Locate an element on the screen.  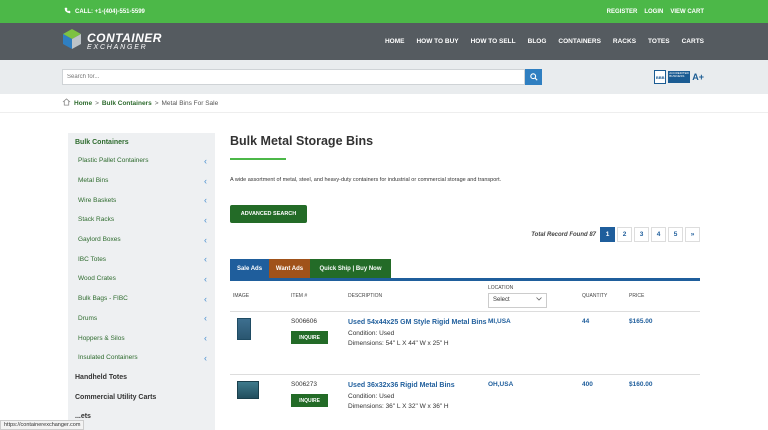
page-3: 3 is located at coordinates (641, 234).